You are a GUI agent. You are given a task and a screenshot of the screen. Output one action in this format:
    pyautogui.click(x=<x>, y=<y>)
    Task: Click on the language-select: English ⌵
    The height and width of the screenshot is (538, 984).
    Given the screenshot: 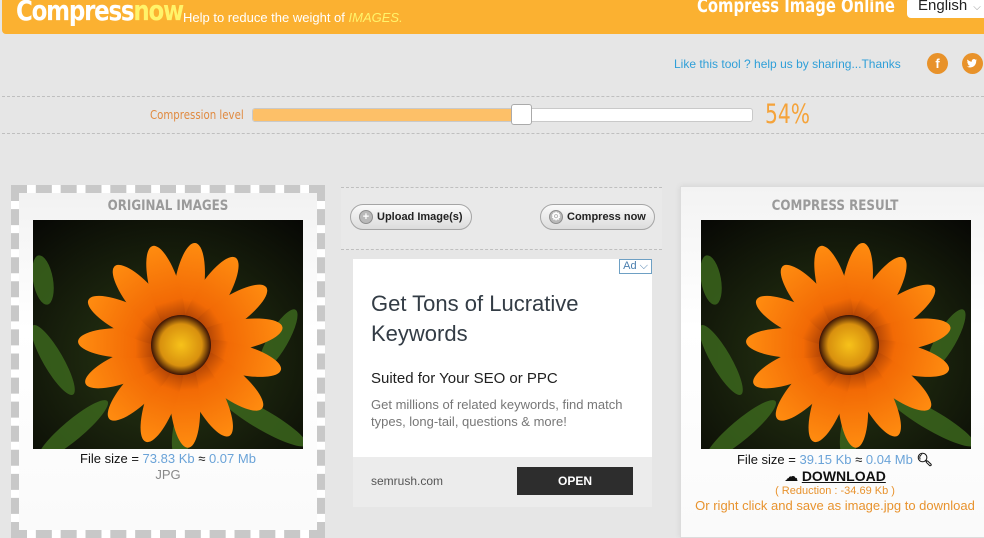 What is the action you would take?
    pyautogui.click(x=945, y=9)
    